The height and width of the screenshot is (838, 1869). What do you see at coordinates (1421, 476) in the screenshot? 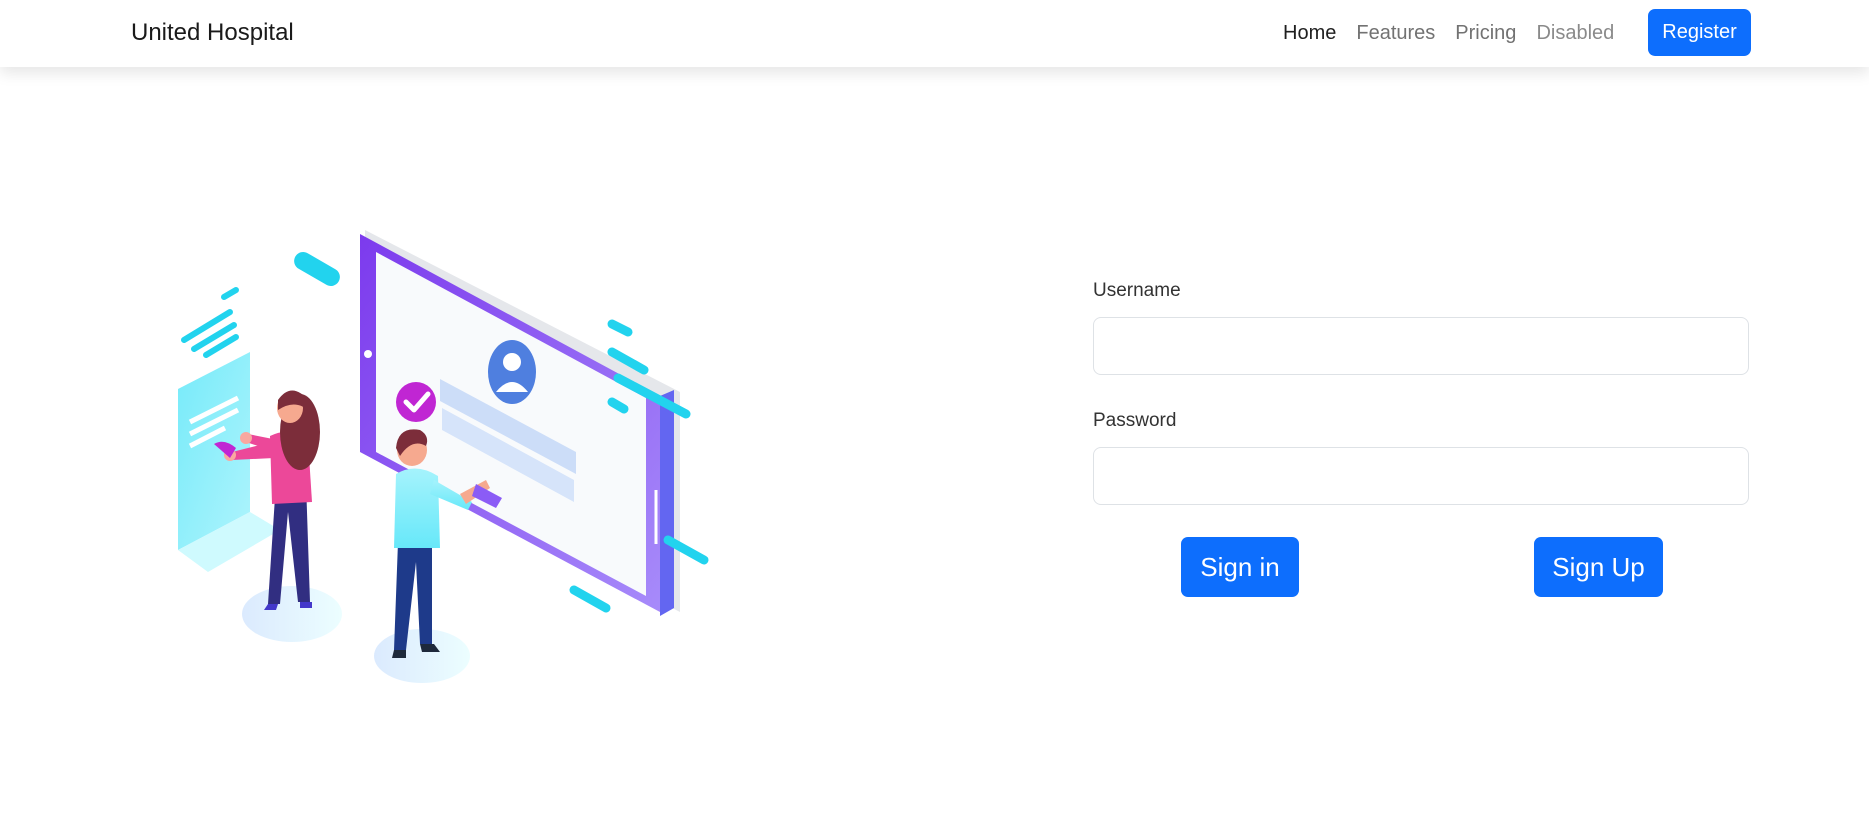
I see `password-input` at bounding box center [1421, 476].